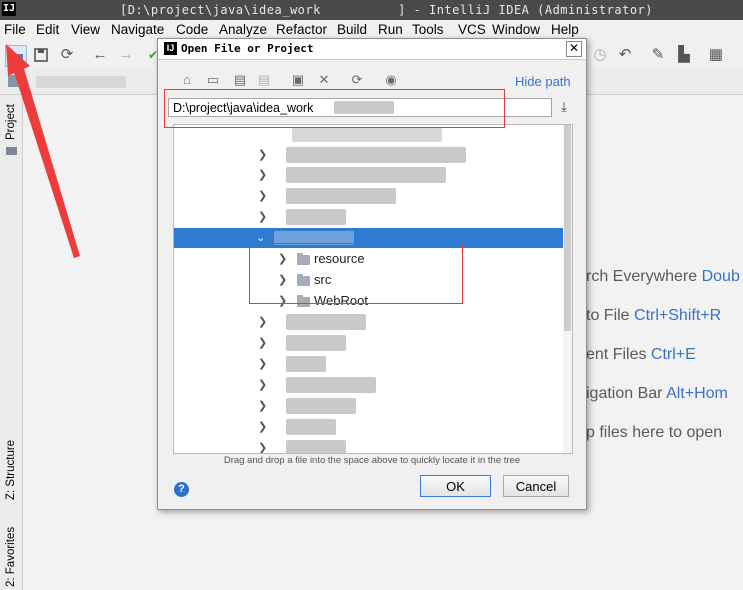  What do you see at coordinates (658, 55) in the screenshot?
I see `wrench-icon: ✎` at bounding box center [658, 55].